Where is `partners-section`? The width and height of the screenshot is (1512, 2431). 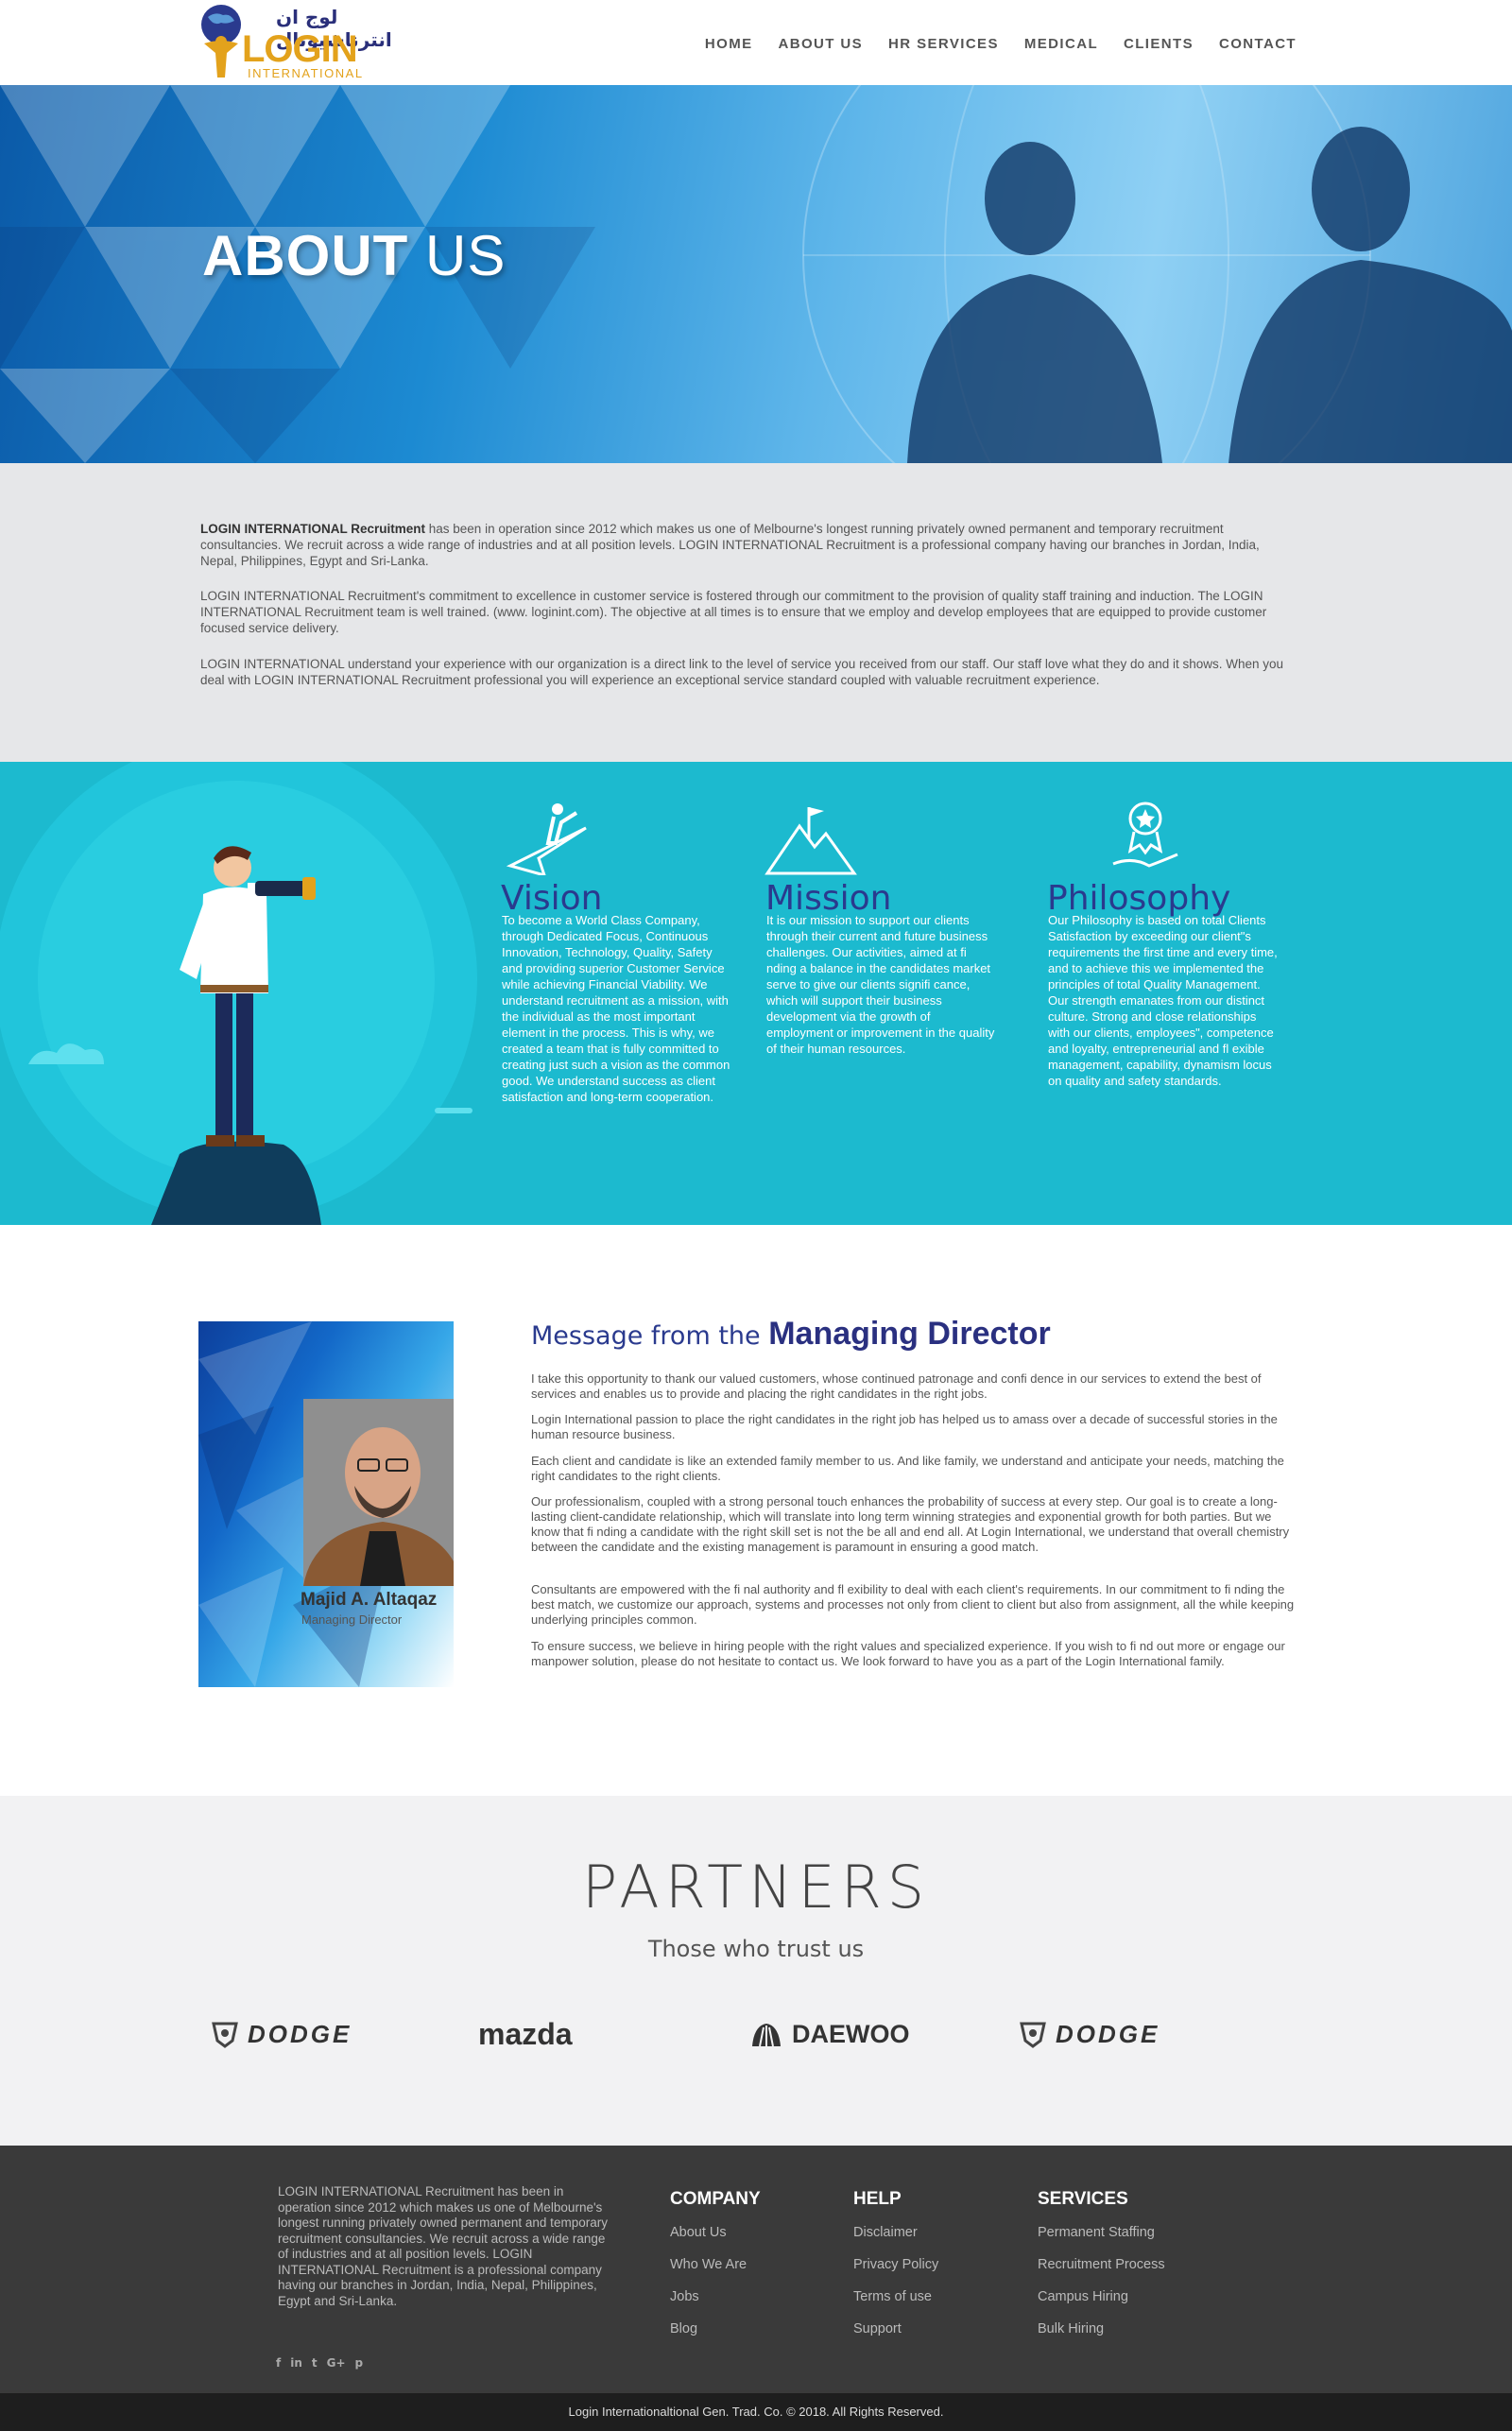
partners-section is located at coordinates (756, 1971).